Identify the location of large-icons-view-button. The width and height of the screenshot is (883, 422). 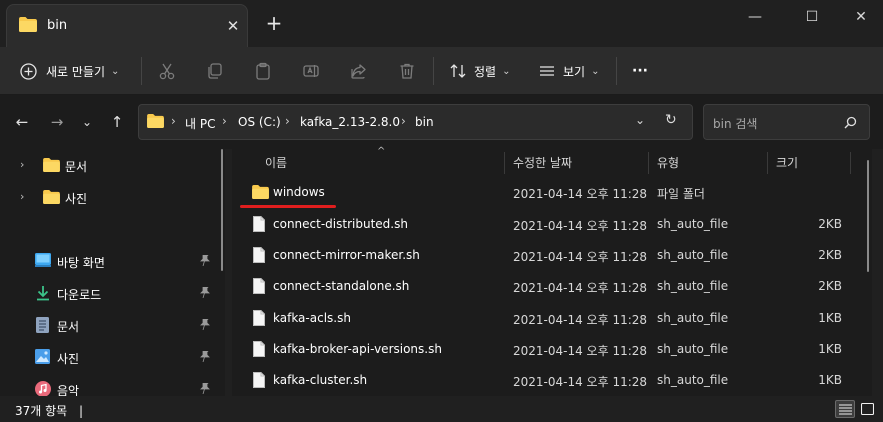
(868, 409).